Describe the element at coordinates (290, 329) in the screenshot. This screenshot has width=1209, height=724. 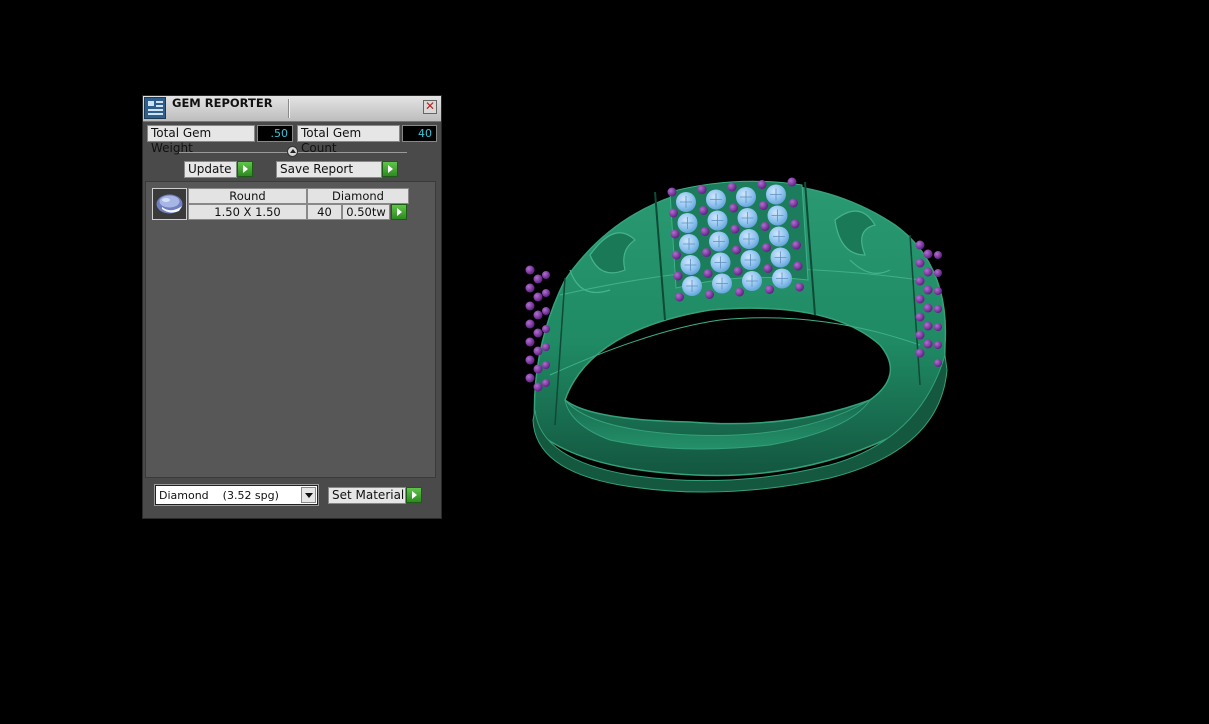
I see `gem-list` at that location.